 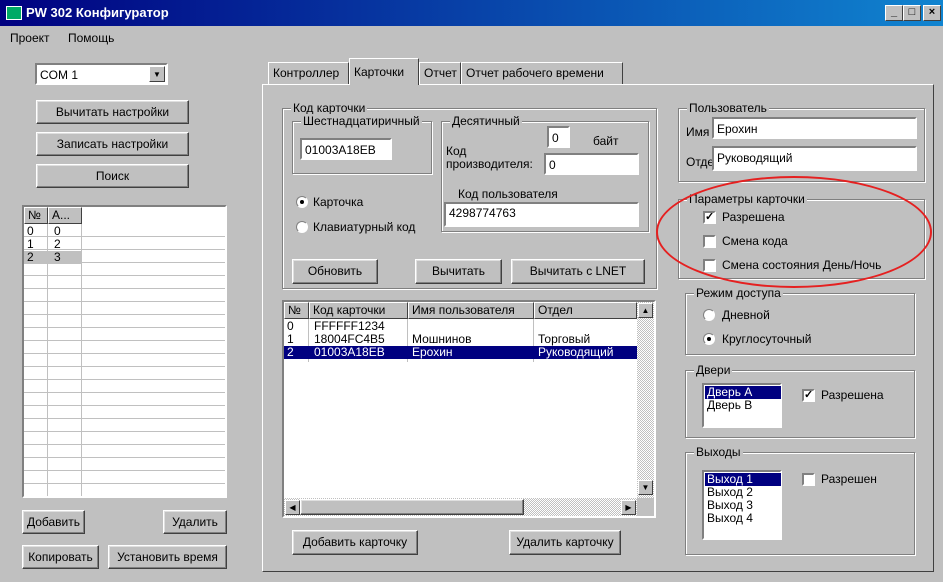 I want to click on user-code-input: 4298774763, so click(x=541, y=214).